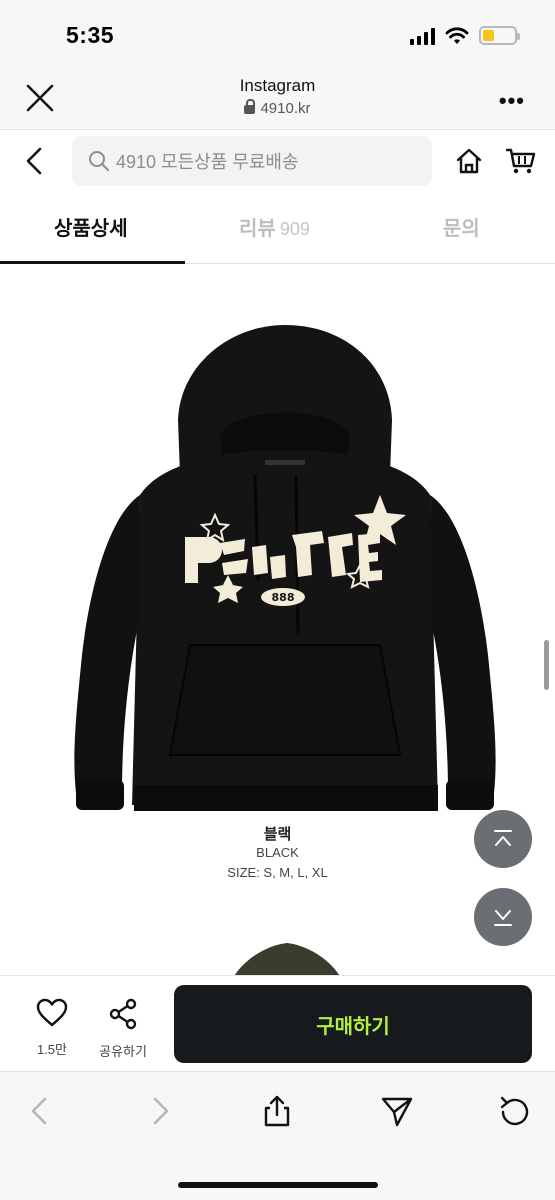 Image resolution: width=555 pixels, height=1200 pixels. Describe the element at coordinates (277, 852) in the screenshot. I see `product-color-en: BLACK` at that location.